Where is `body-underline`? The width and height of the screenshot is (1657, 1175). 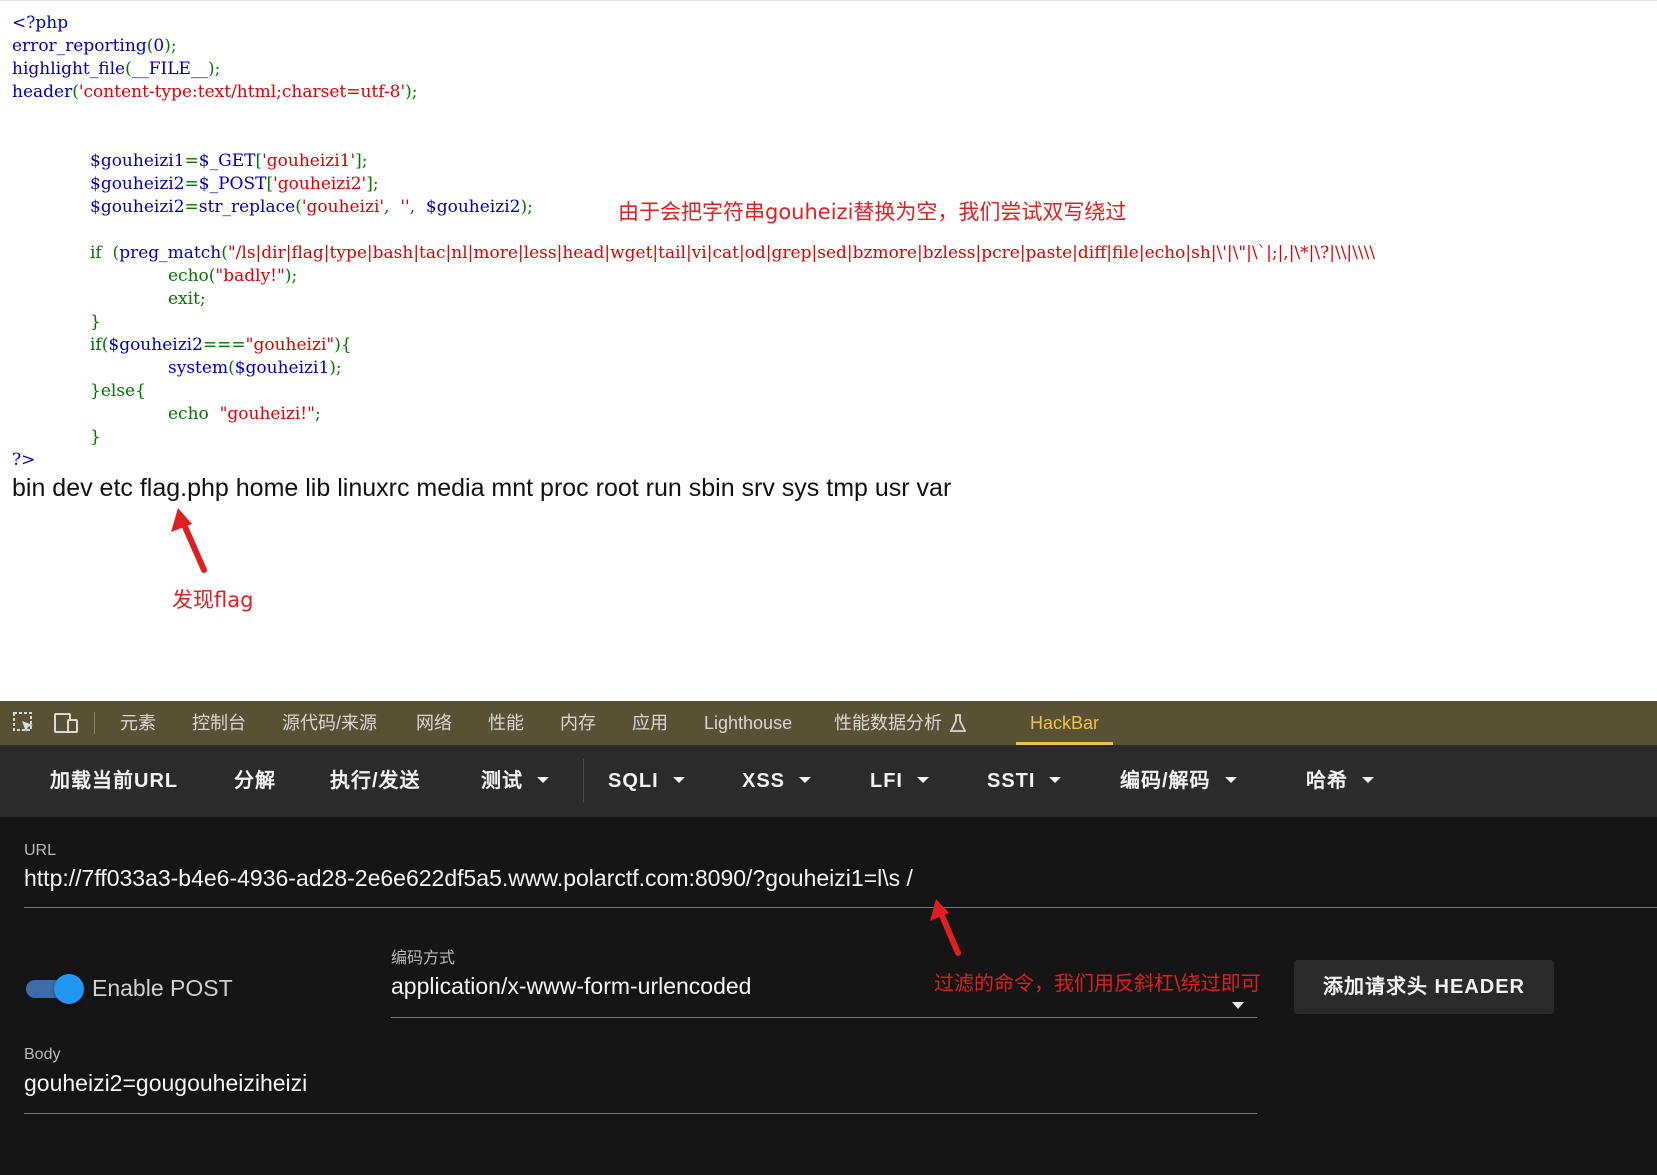 body-underline is located at coordinates (640, 1113).